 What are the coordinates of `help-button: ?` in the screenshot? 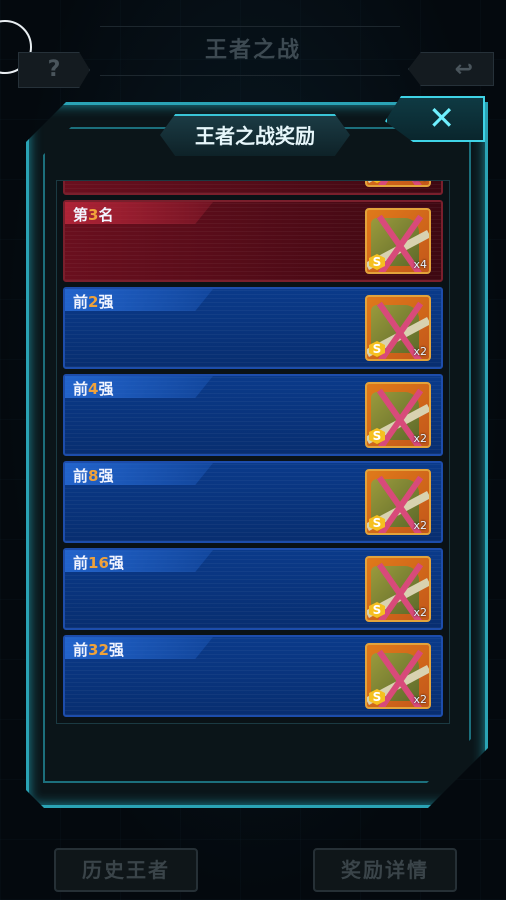 It's located at (54, 70).